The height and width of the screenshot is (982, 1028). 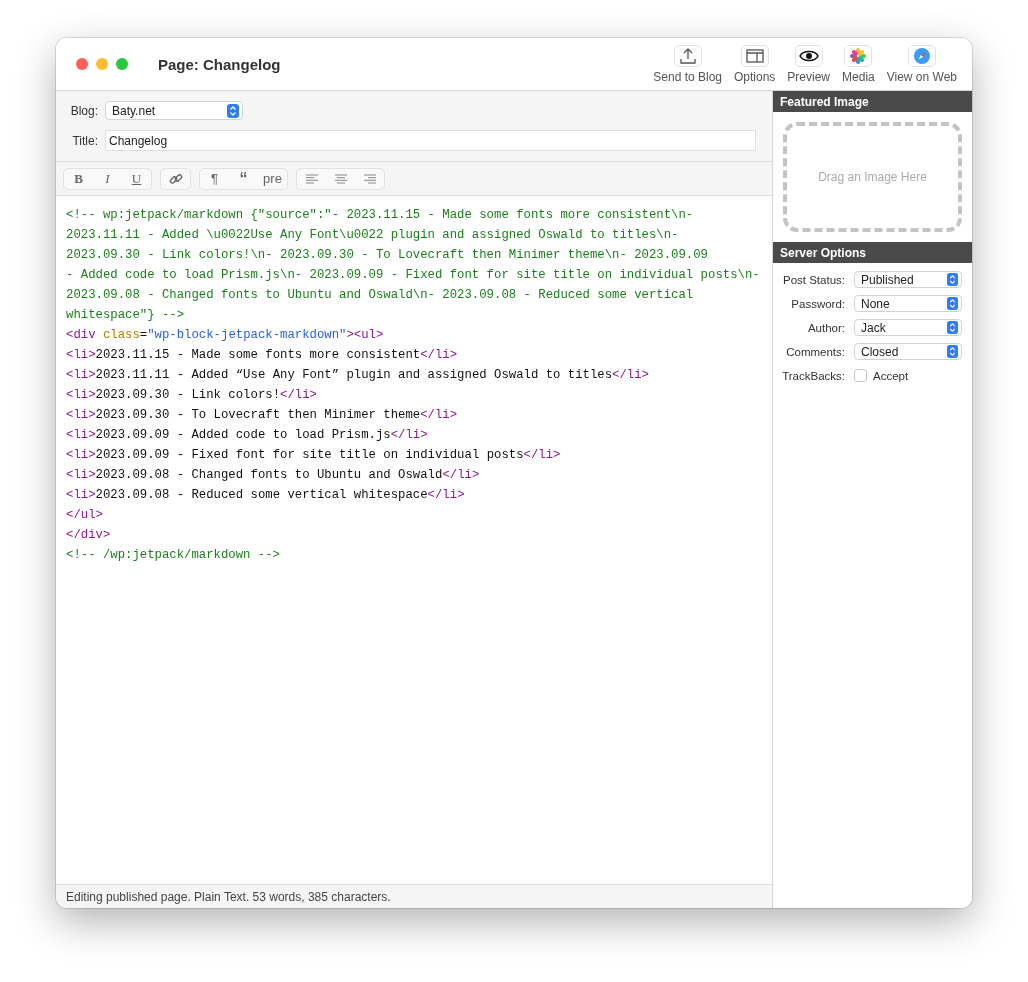 What do you see at coordinates (126, 315) in the screenshot?
I see `code-line: whitespace"} -->` at bounding box center [126, 315].